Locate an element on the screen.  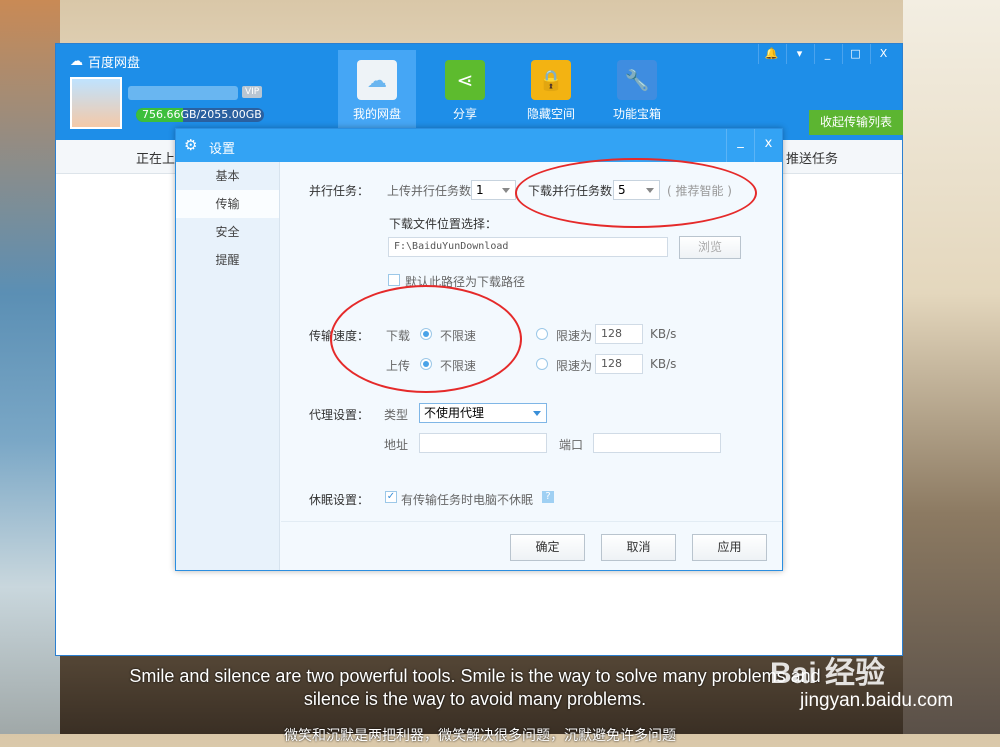
background-photo-right is located at coordinates (951, 367).